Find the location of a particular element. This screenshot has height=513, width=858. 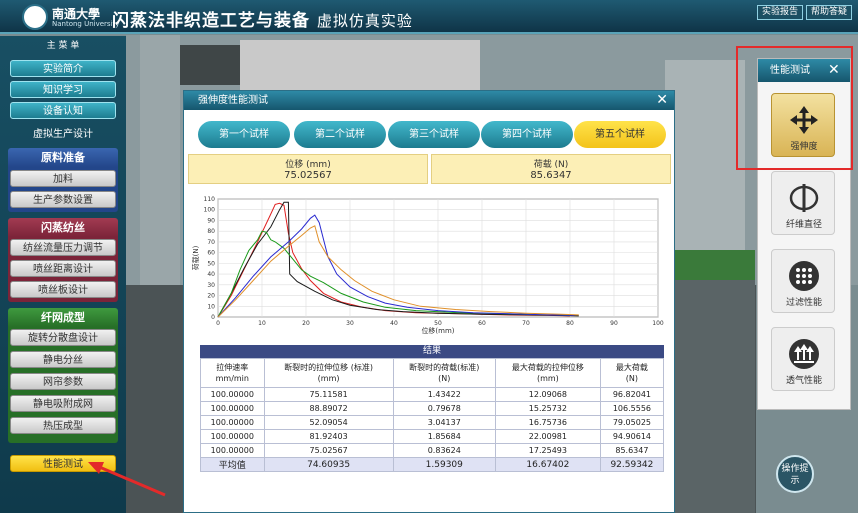

table-cell: 94.90614 is located at coordinates (632, 436).